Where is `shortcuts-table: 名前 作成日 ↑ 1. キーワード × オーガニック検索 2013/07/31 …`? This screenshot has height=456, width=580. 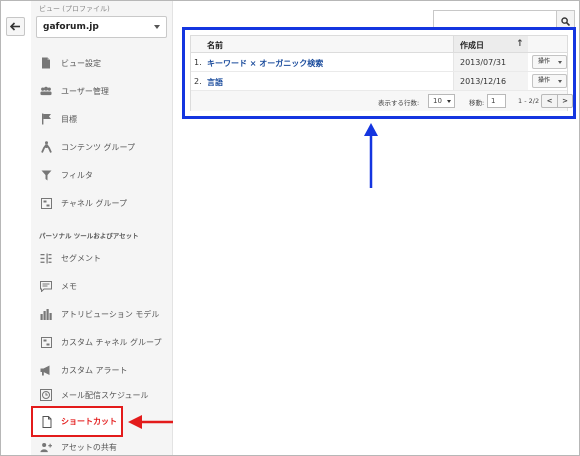
shortcuts-table: 名前 作成日 ↑ 1. キーワード × オーガニック検索 2013/07/31 … is located at coordinates (381, 73).